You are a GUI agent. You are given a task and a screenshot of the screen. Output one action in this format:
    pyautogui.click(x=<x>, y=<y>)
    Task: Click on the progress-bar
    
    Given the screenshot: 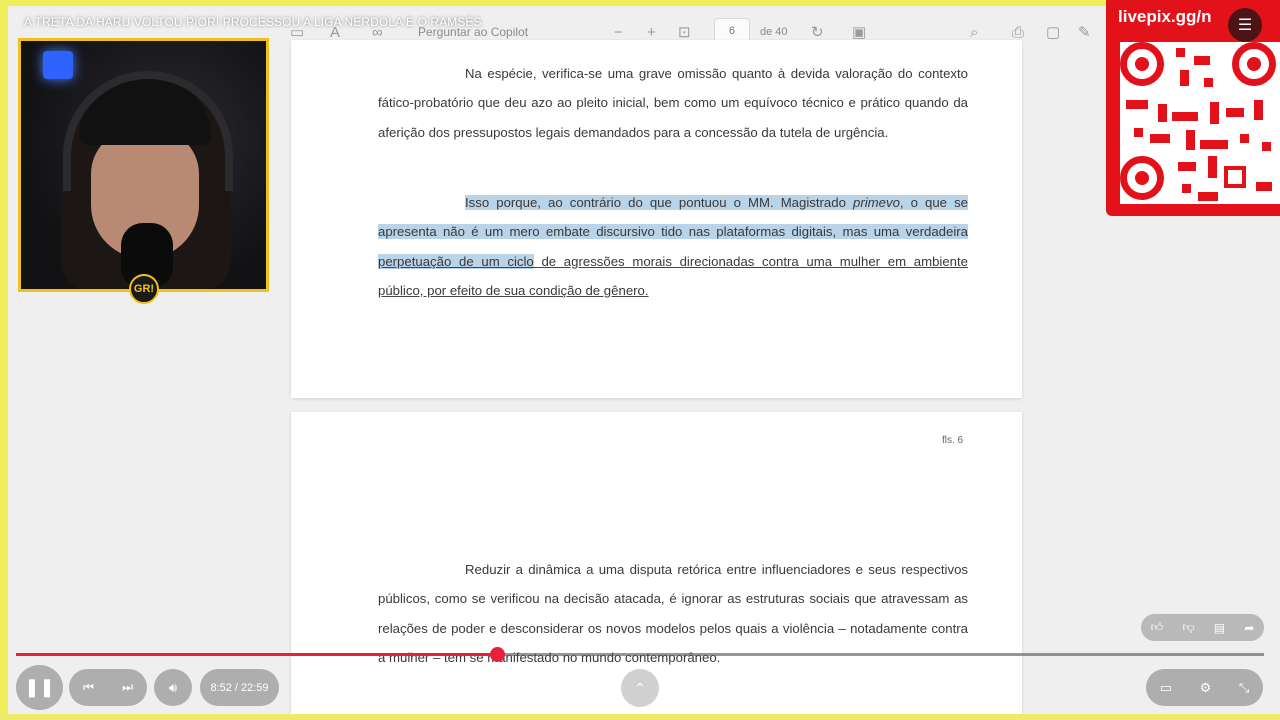 What is the action you would take?
    pyautogui.click(x=640, y=654)
    